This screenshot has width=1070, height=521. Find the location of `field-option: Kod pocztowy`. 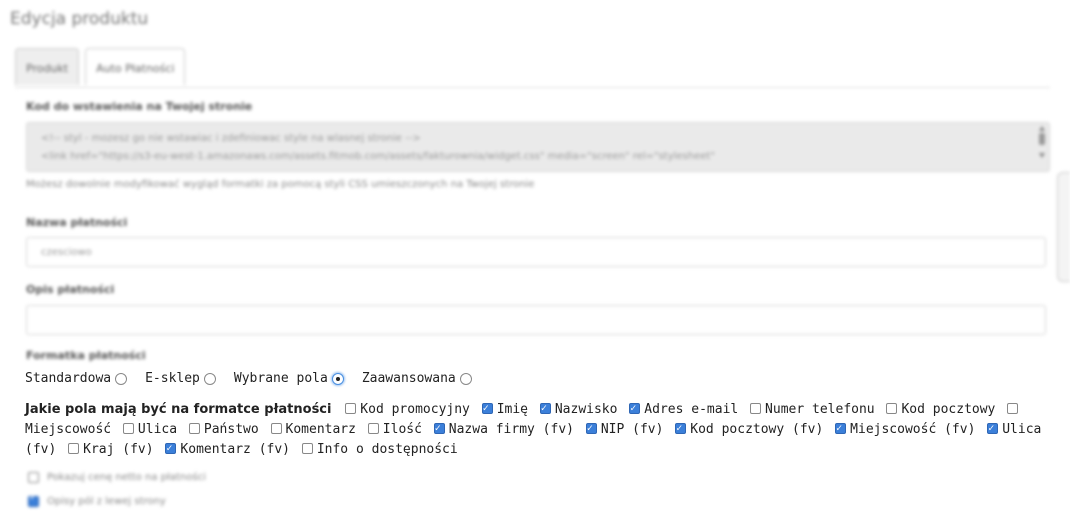

field-option: Kod pocztowy is located at coordinates (939, 409).